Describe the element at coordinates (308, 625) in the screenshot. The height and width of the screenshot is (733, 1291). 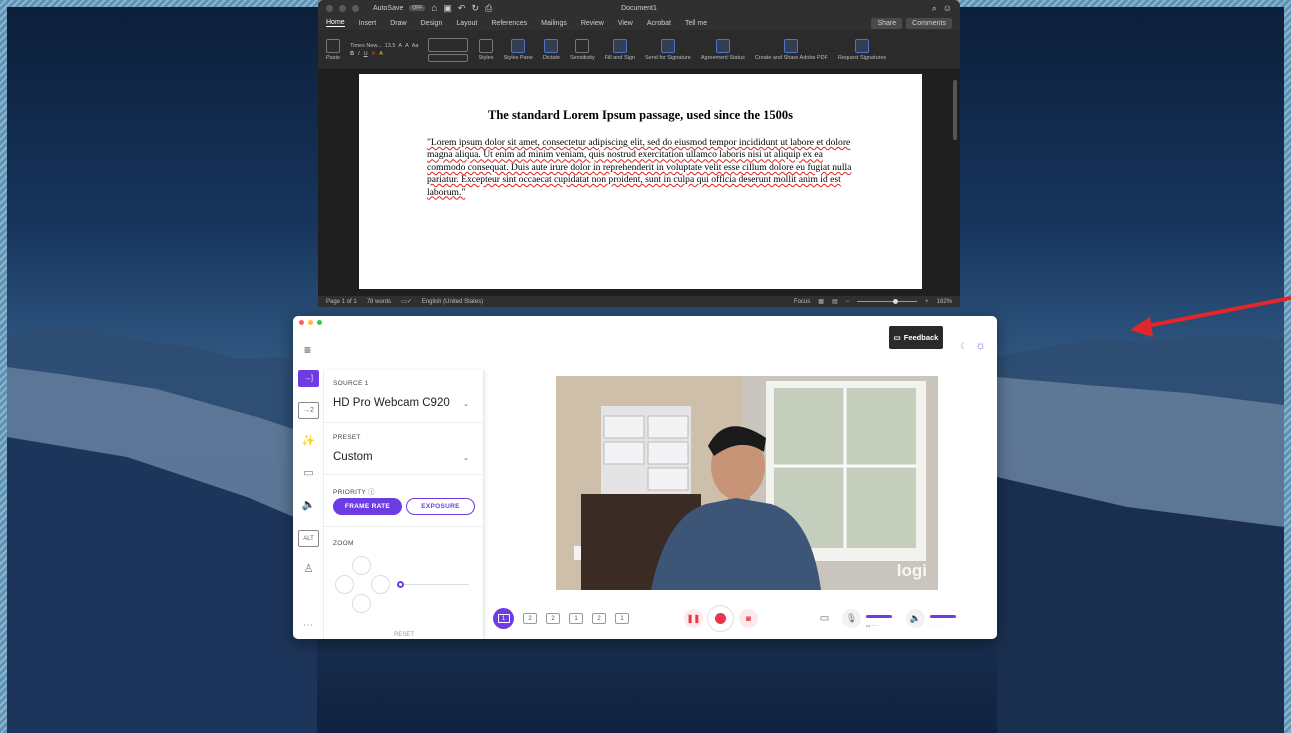
I see `more-icon: ⋯` at that location.